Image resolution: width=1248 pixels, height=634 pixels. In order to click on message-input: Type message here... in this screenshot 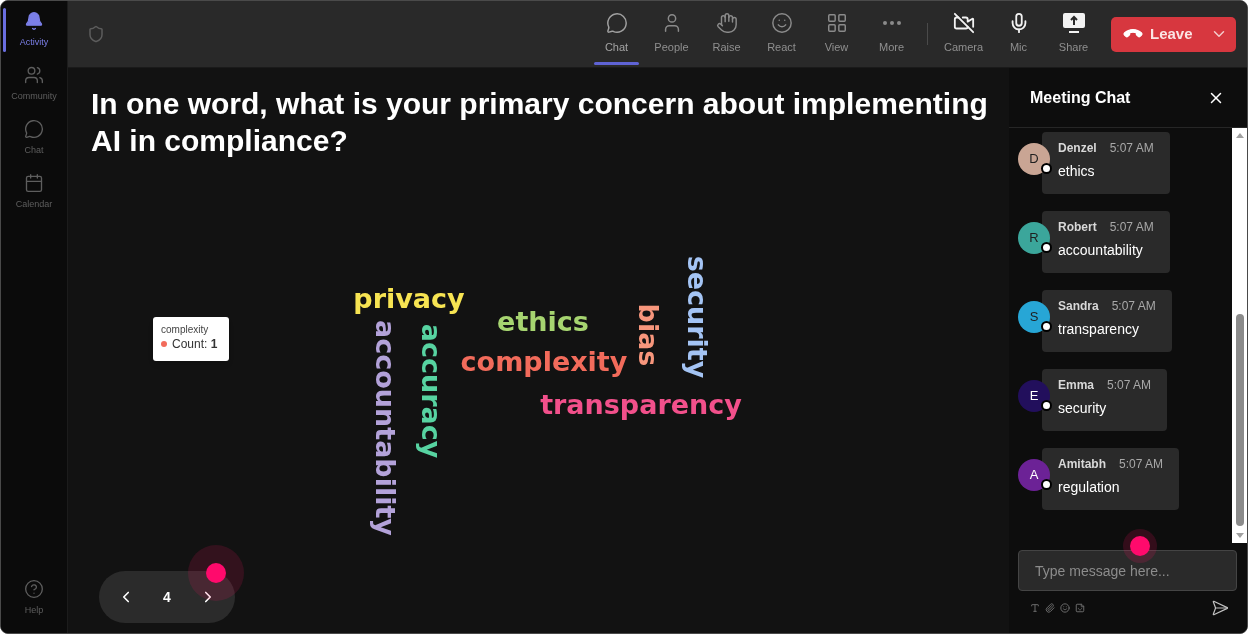, I will do `click(1127, 570)`.